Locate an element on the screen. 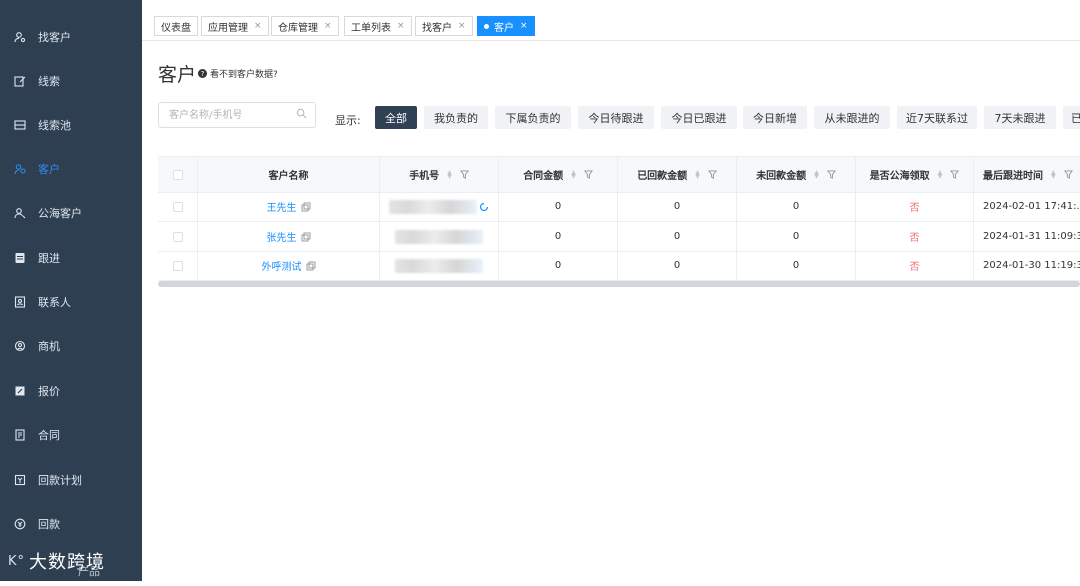 This screenshot has height=586, width=1080. tab-label: 仓库管理 is located at coordinates (298, 28).